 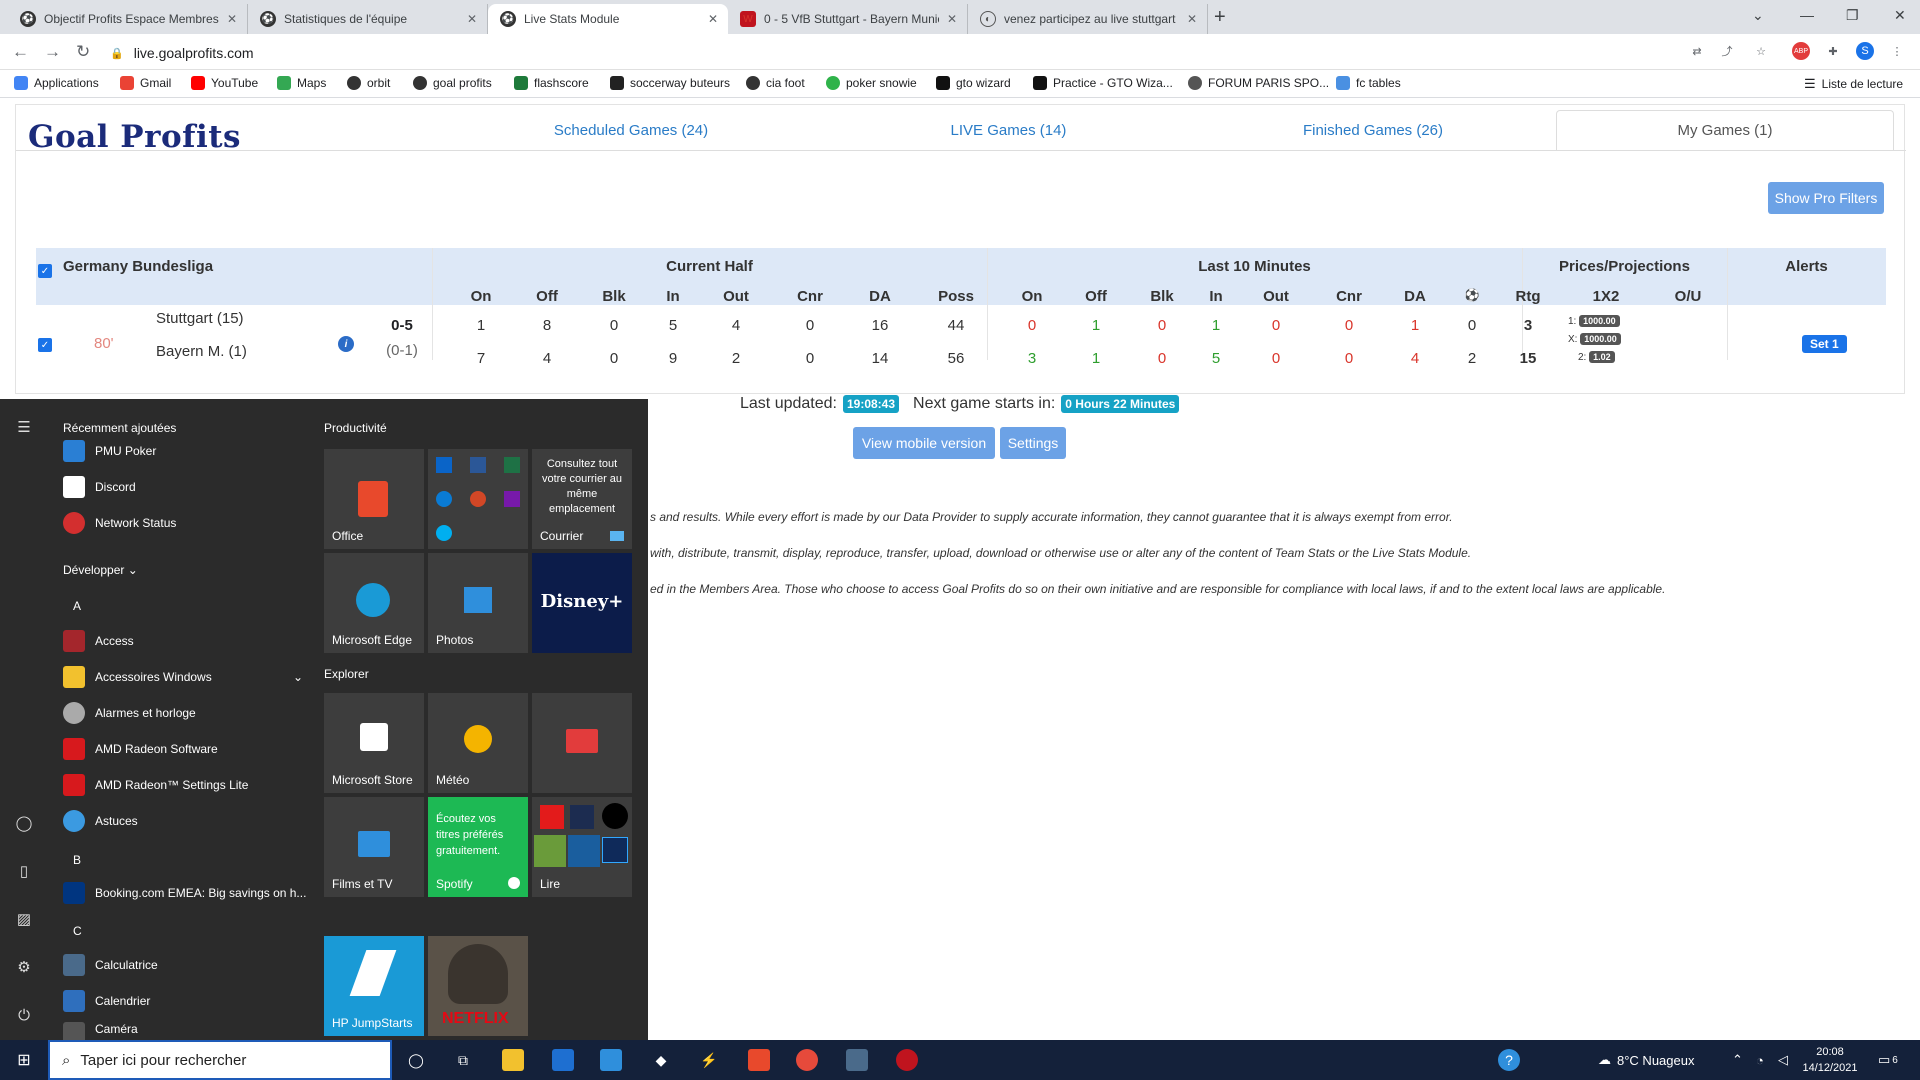 I want to click on tile-meteo: Météo, so click(x=478, y=743).